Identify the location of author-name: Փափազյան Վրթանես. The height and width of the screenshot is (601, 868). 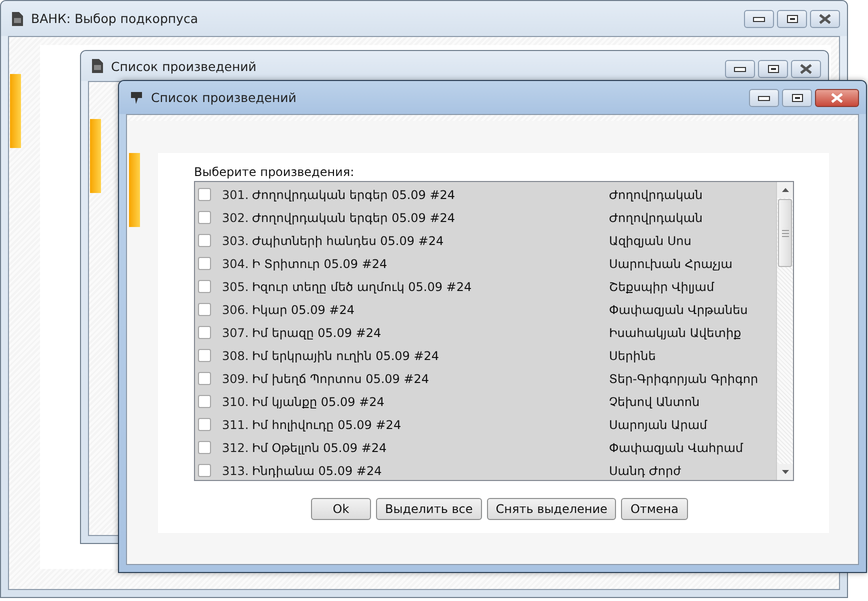
(678, 309).